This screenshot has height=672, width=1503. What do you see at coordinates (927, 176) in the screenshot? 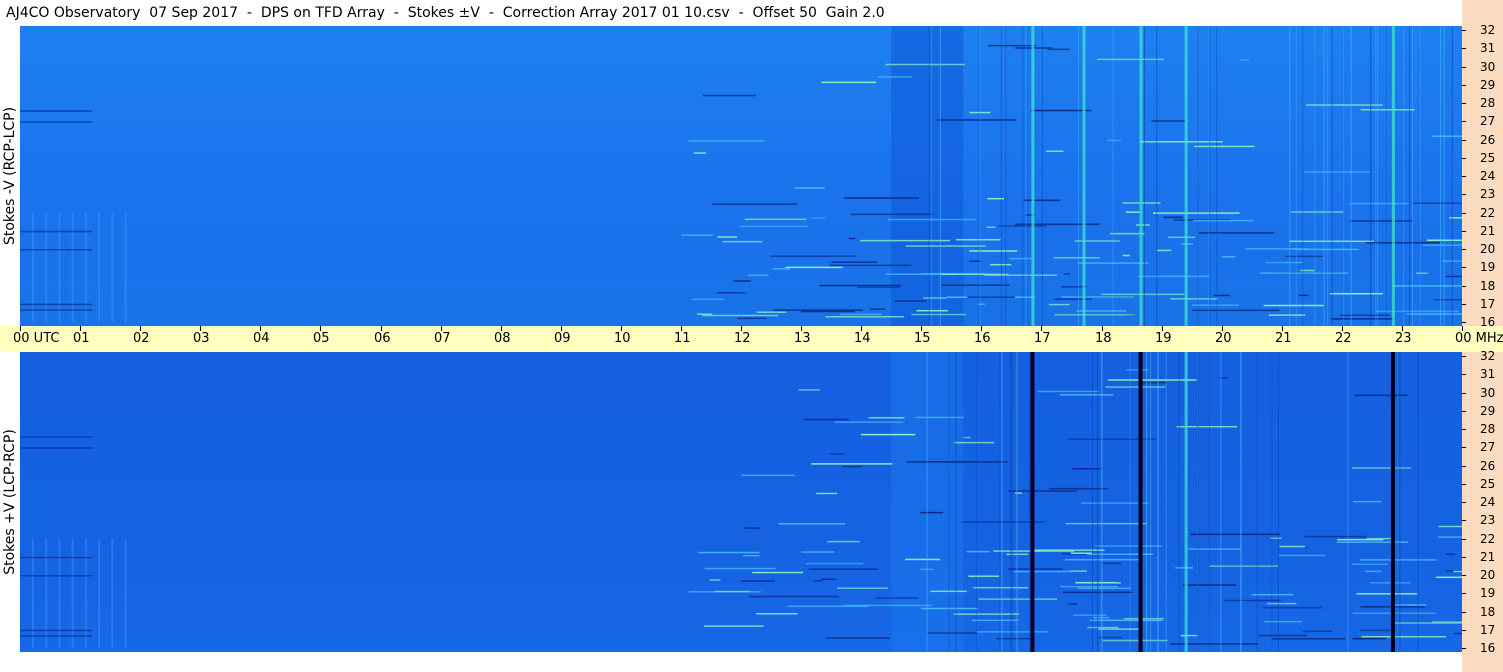
I see `region-block` at bounding box center [927, 176].